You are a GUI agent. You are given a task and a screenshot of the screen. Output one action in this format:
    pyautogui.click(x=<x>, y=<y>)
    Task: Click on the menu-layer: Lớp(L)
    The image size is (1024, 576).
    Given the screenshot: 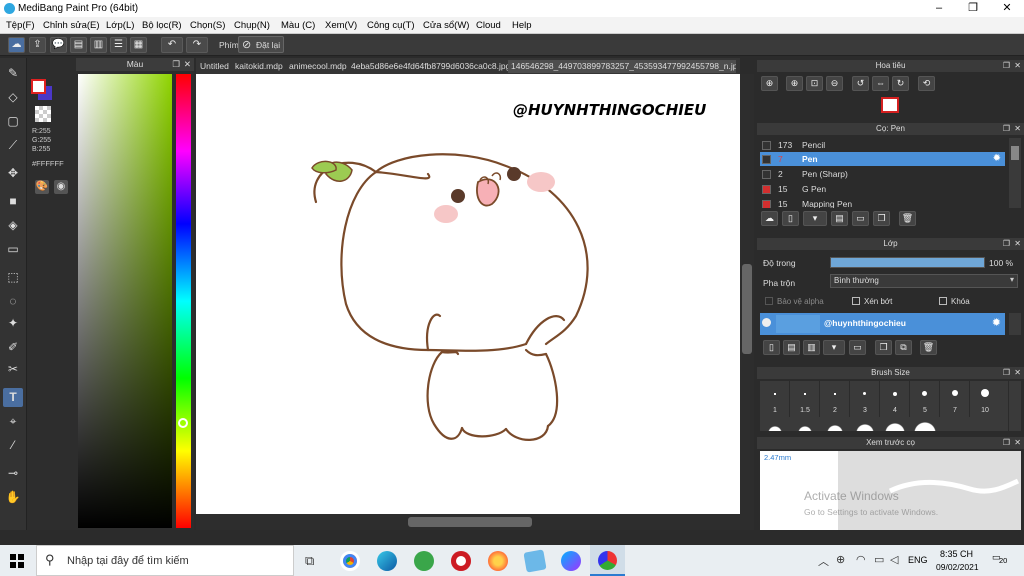 What is the action you would take?
    pyautogui.click(x=120, y=25)
    